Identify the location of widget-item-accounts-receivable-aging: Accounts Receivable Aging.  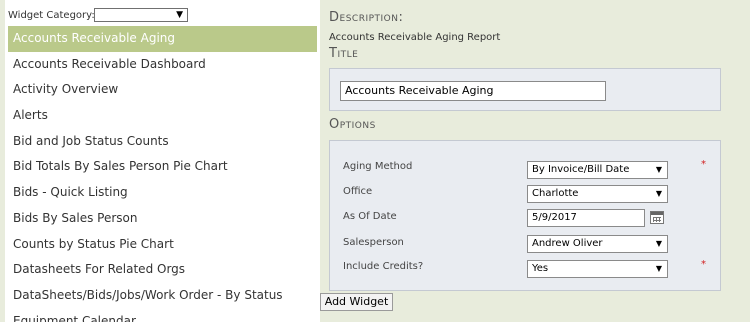
(162, 39).